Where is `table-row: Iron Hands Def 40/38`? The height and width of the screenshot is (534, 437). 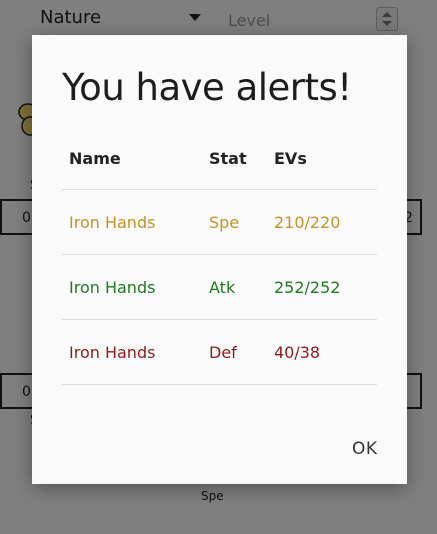
table-row: Iron Hands Def 40/38 is located at coordinates (219, 352).